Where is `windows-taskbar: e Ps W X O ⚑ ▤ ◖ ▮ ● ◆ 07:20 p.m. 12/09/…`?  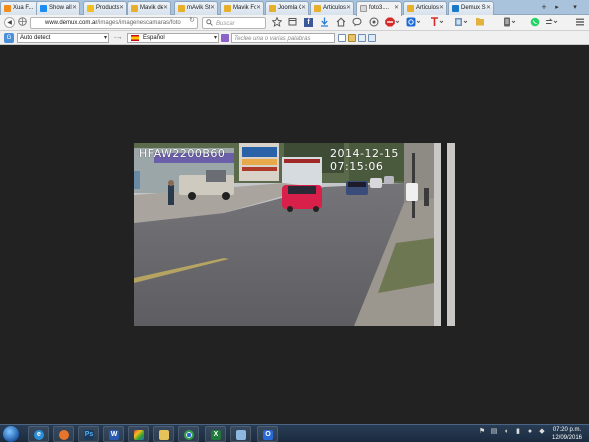
windows-taskbar: e Ps W X O ⚑ ▤ ◖ ▮ ● ◆ 07:20 p.m. 12/09/… is located at coordinates (294, 433).